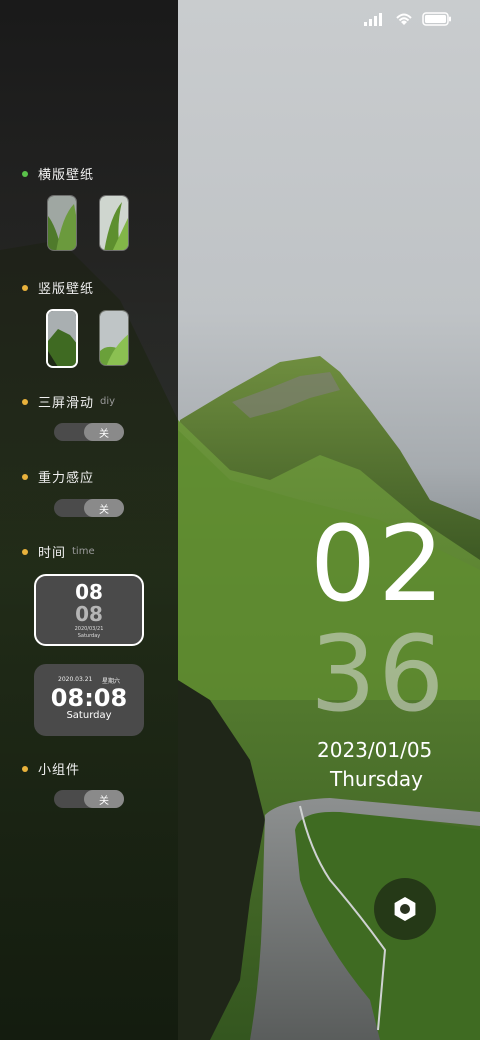 Image resolution: width=480 pixels, height=1040 pixels. I want to click on clock-date: 2023/01/05, so click(375, 750).